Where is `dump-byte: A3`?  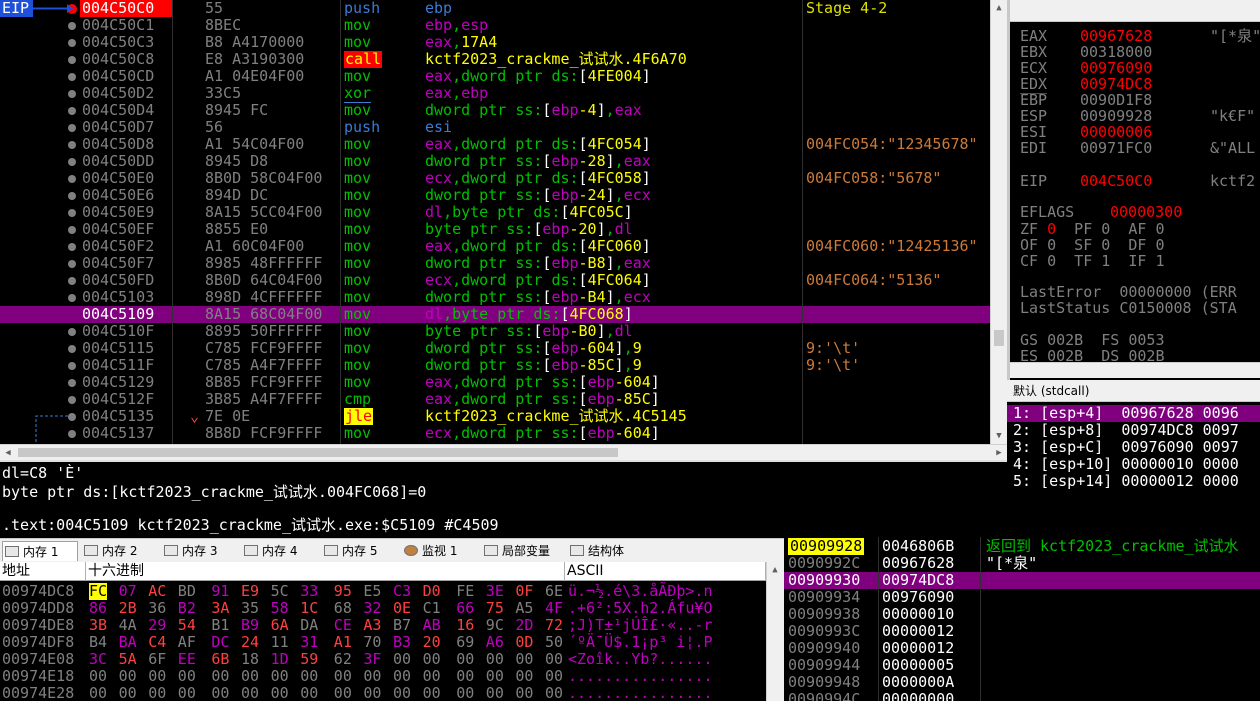
dump-byte: A3 is located at coordinates (372, 625).